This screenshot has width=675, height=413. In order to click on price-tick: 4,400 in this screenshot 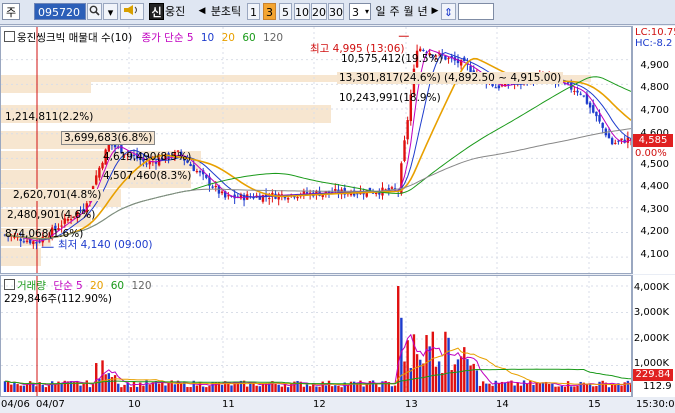, I will do `click(654, 186)`.